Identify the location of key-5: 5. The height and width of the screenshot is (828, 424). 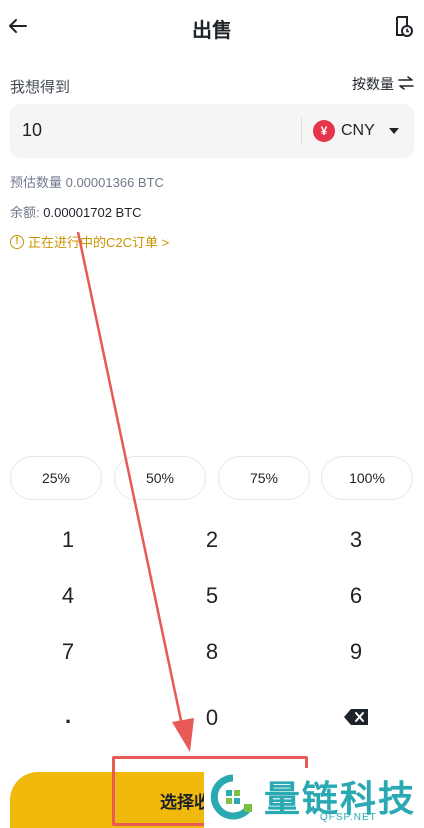
(212, 596).